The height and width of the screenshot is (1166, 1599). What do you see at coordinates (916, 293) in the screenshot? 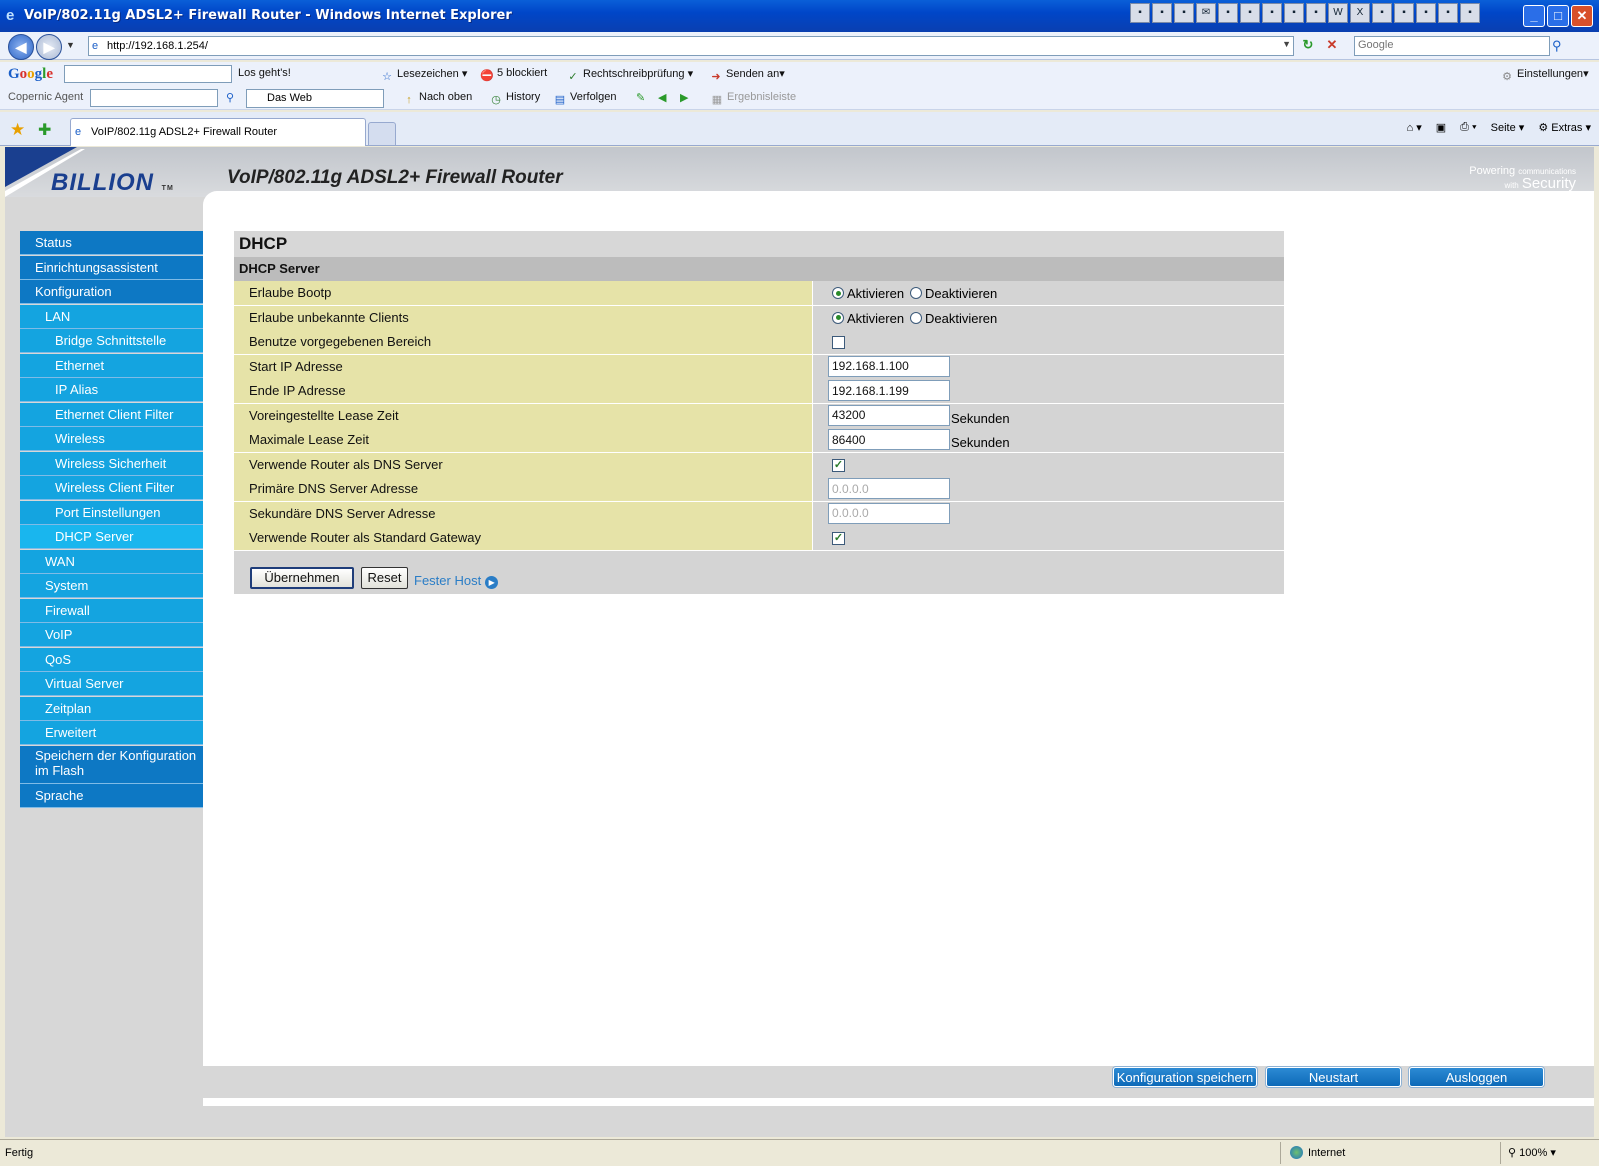
I see `bootp-disable-radio` at bounding box center [916, 293].